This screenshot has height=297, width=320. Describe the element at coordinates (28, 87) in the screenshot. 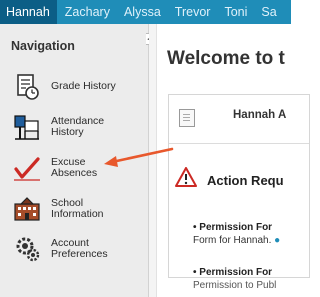

I see `grade-history-icon` at that location.